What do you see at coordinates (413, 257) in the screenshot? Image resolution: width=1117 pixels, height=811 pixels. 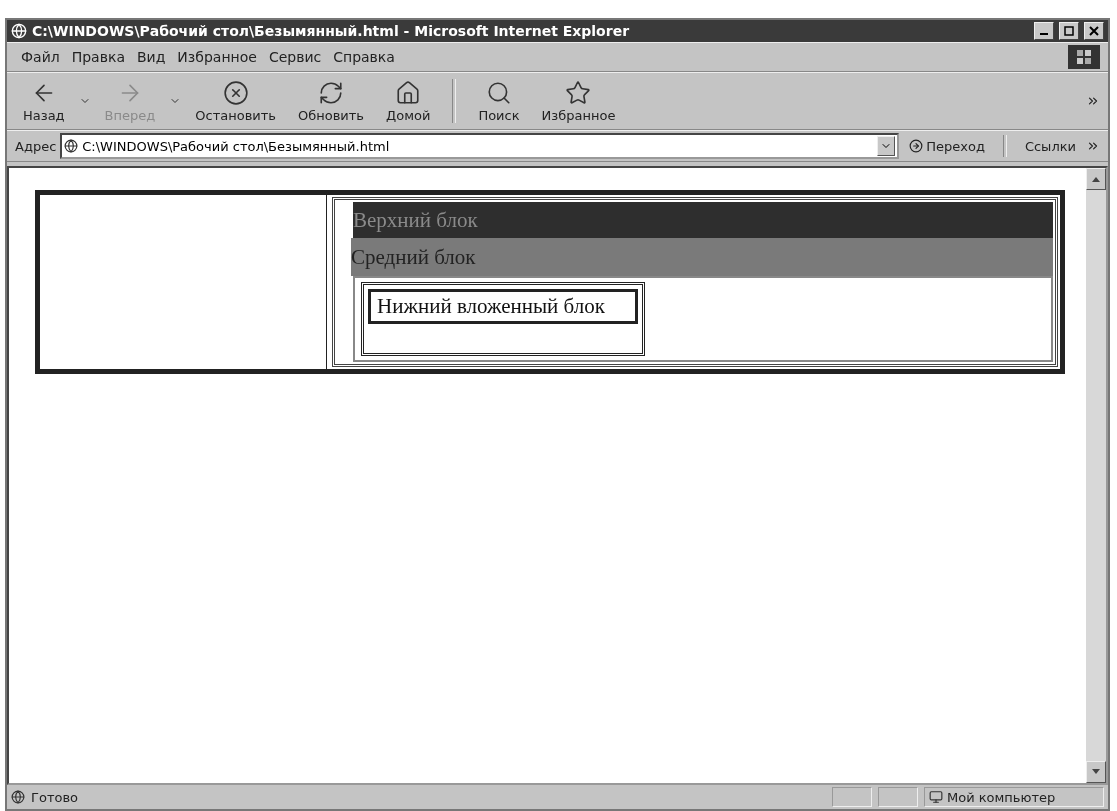 I see `block-text: Средний блок` at bounding box center [413, 257].